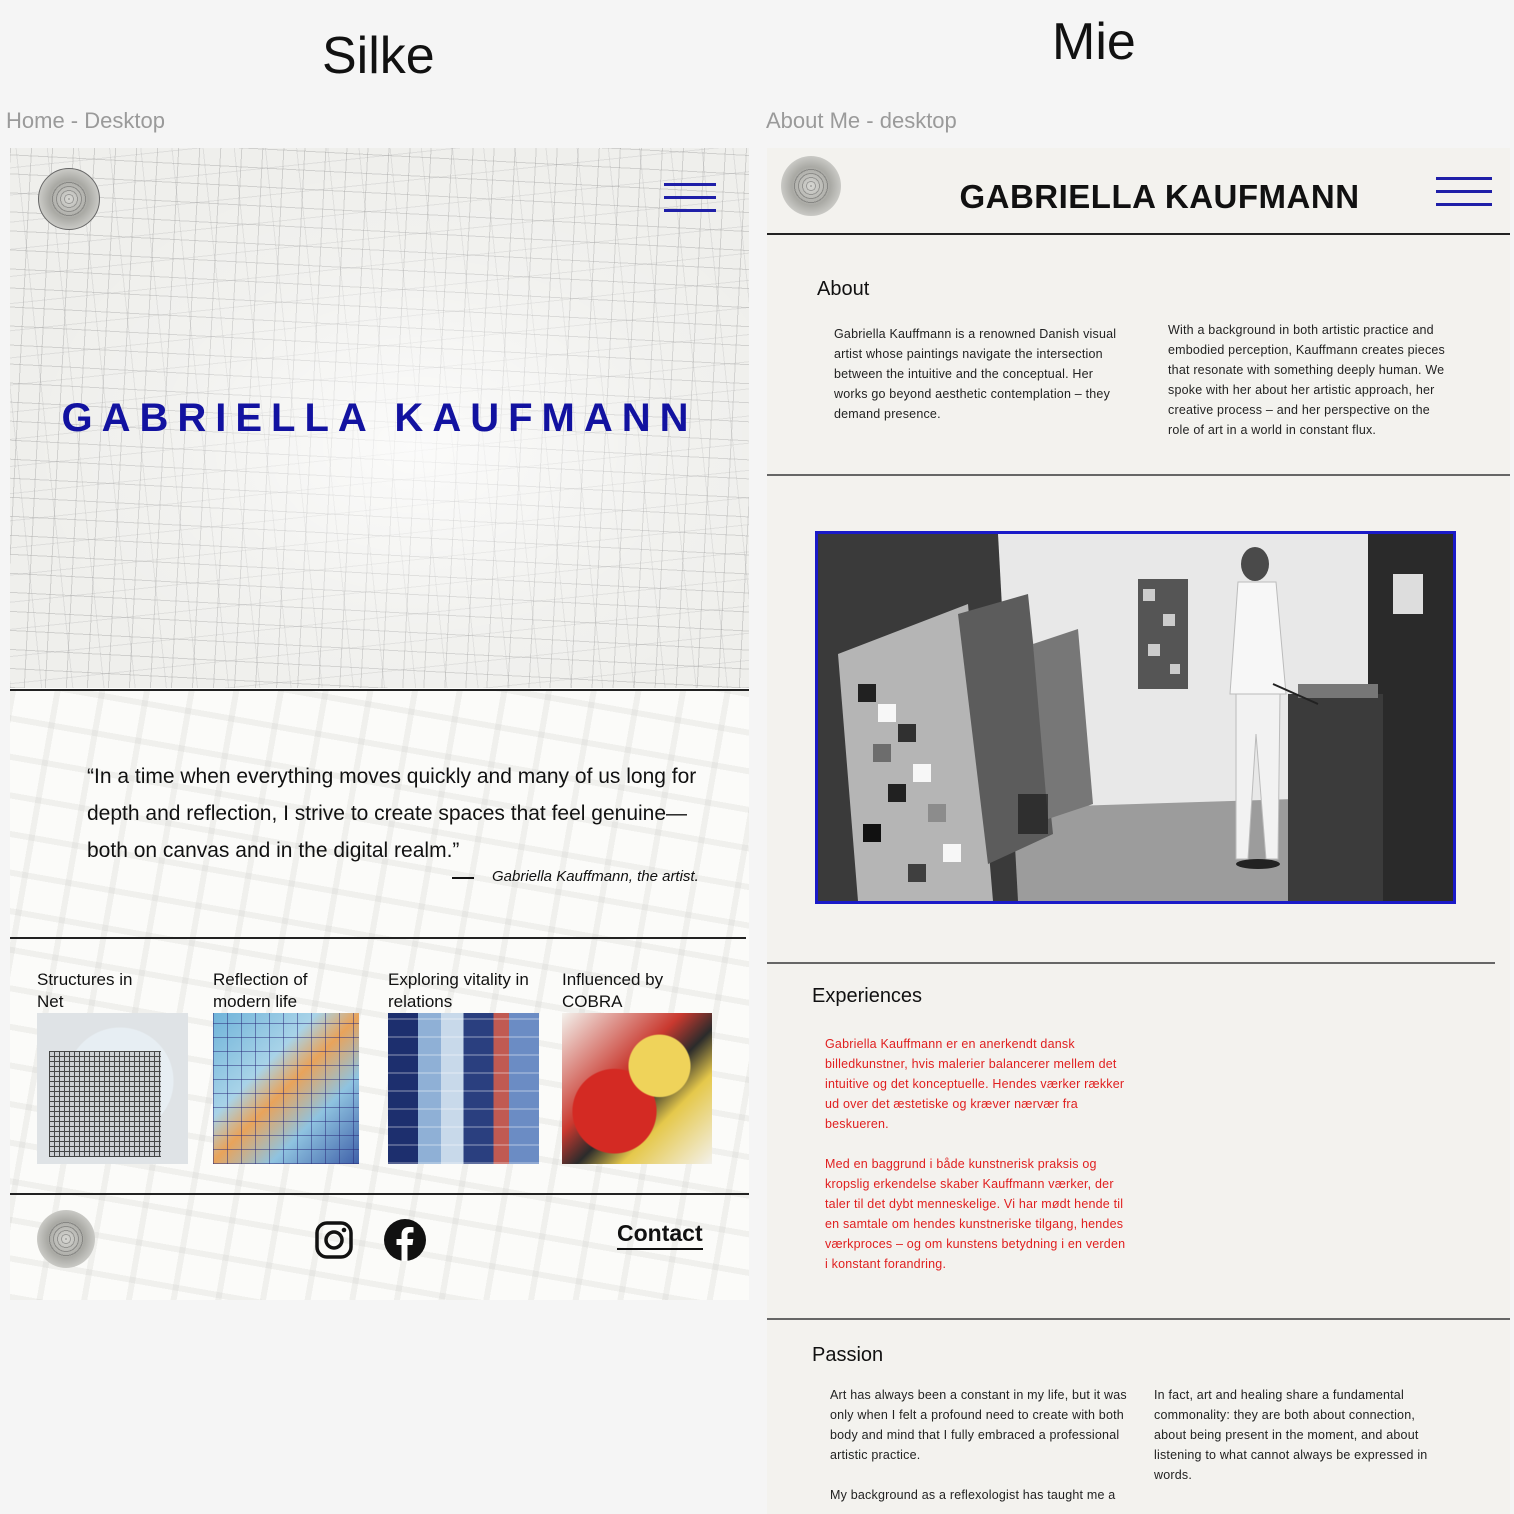 The width and height of the screenshot is (1514, 1514). I want to click on quote-dash, so click(463, 878).